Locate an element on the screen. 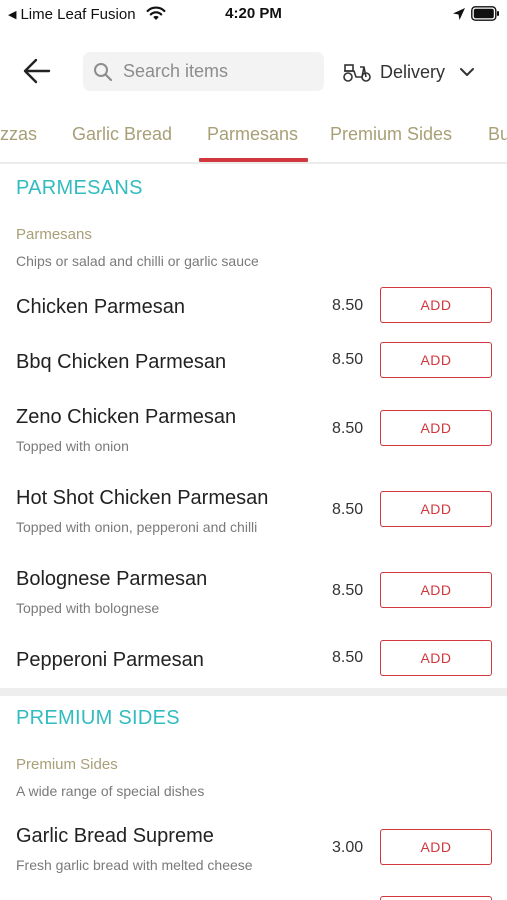  item-name: Hot Shot Chicken Parmesan is located at coordinates (142, 498).